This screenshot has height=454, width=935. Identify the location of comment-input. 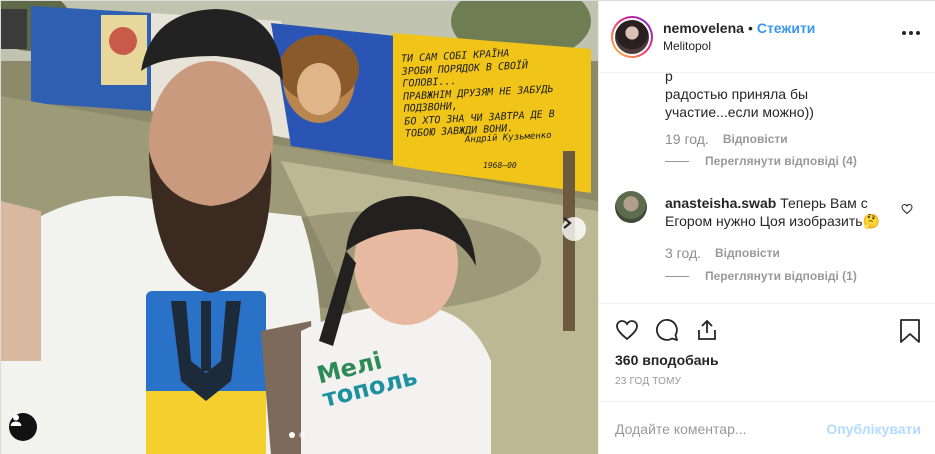
(721, 428).